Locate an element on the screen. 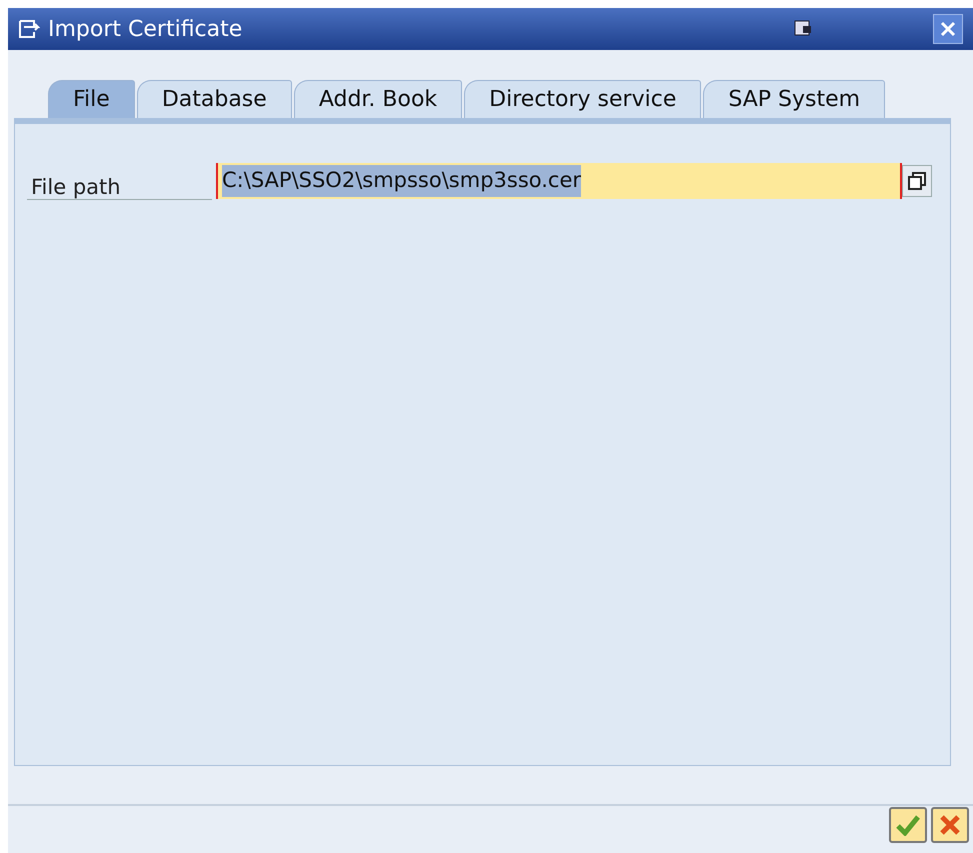 Image resolution: width=973 pixels, height=853 pixels. close-icon is located at coordinates (948, 29).